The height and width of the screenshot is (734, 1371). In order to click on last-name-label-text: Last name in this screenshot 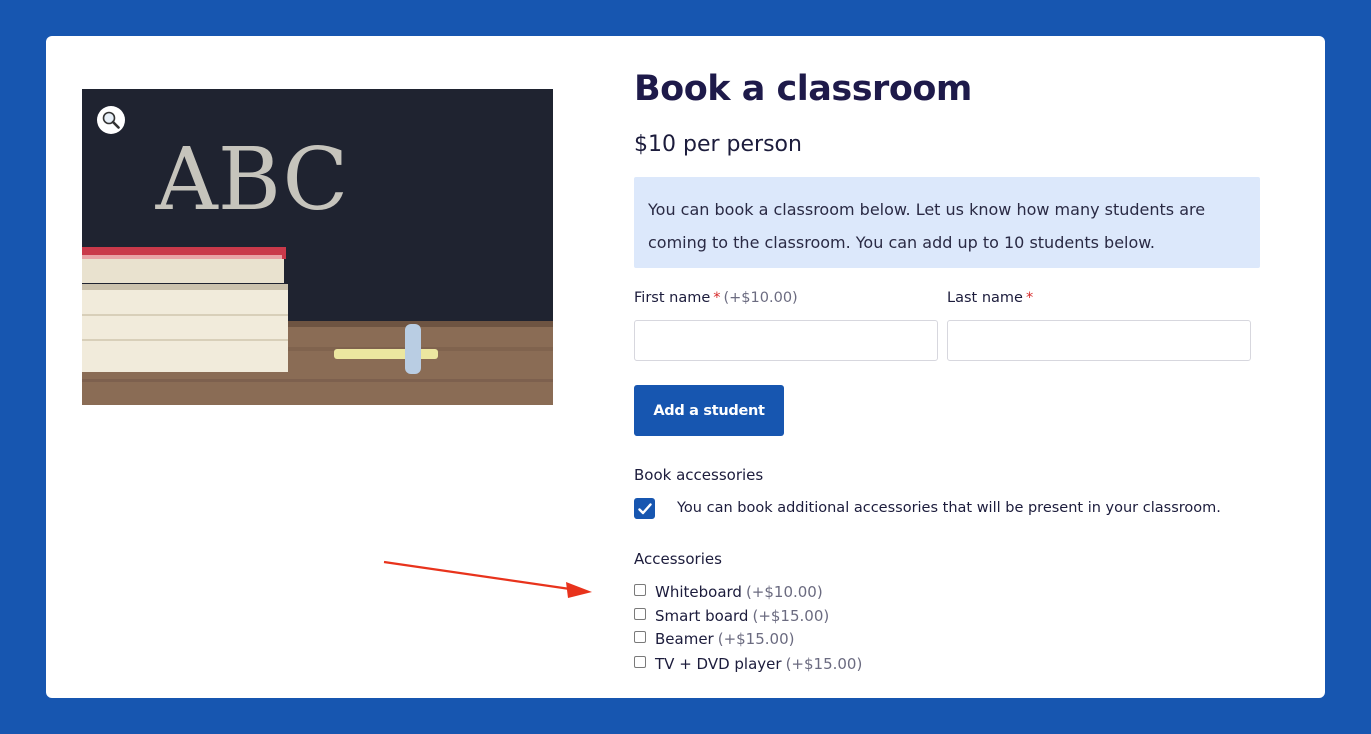, I will do `click(985, 298)`.